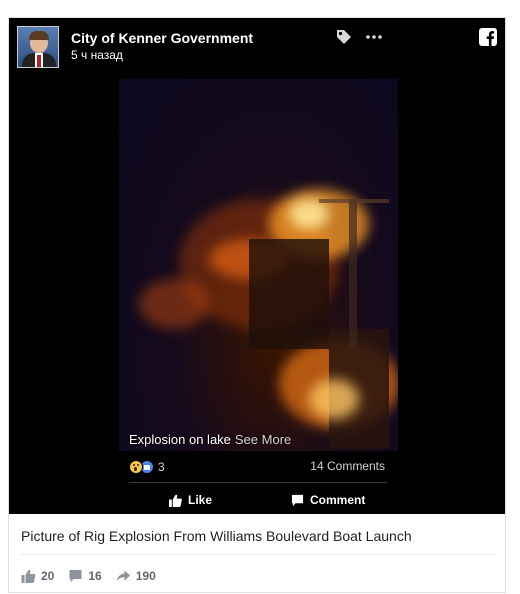 The image size is (520, 594). Describe the element at coordinates (258, 482) in the screenshot. I see `actions-divider` at that location.